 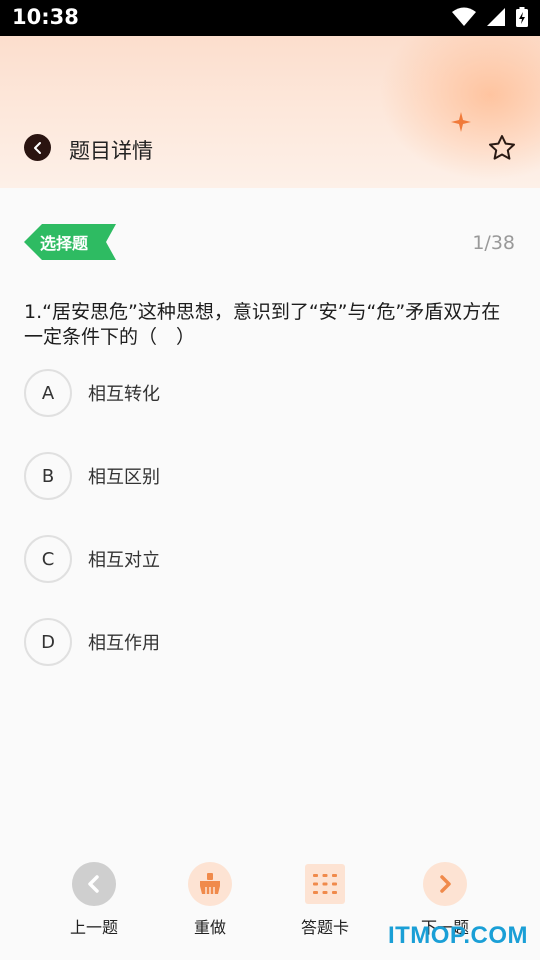 What do you see at coordinates (264, 476) in the screenshot?
I see `option-b: B 相互区别` at bounding box center [264, 476].